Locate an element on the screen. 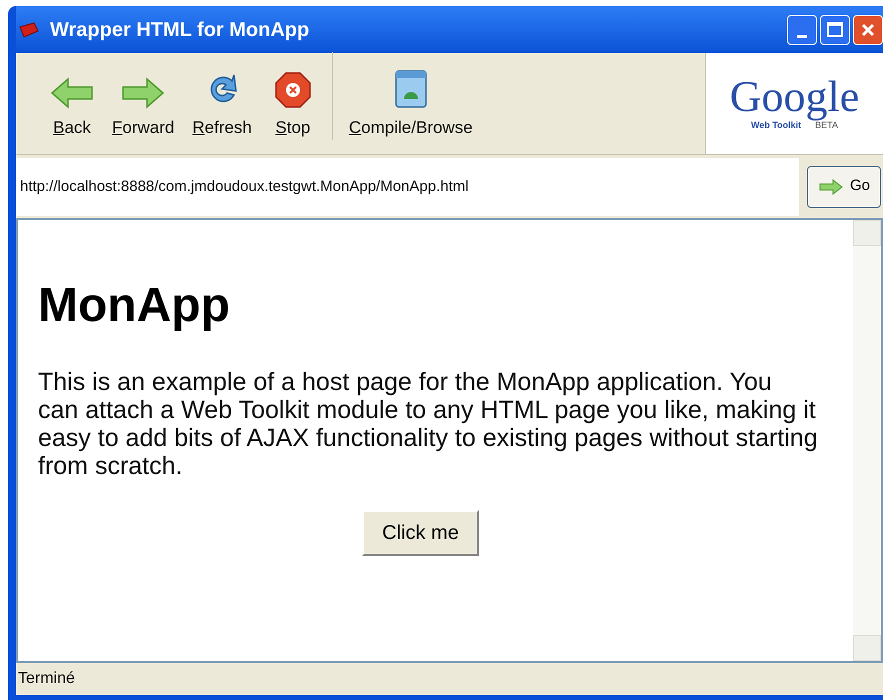 The image size is (883, 700). compile-button: Compile/Browse is located at coordinates (410, 104).